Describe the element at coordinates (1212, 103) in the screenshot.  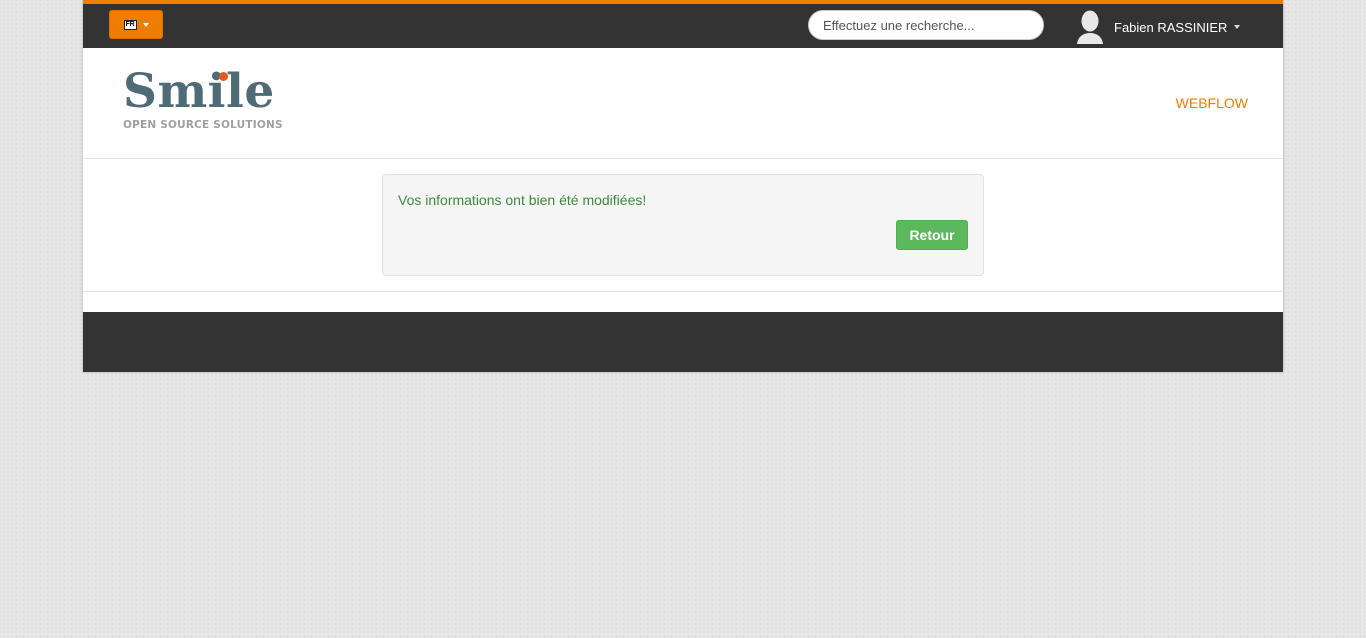
I see `nav-link-webflow: WEBFLOW` at that location.